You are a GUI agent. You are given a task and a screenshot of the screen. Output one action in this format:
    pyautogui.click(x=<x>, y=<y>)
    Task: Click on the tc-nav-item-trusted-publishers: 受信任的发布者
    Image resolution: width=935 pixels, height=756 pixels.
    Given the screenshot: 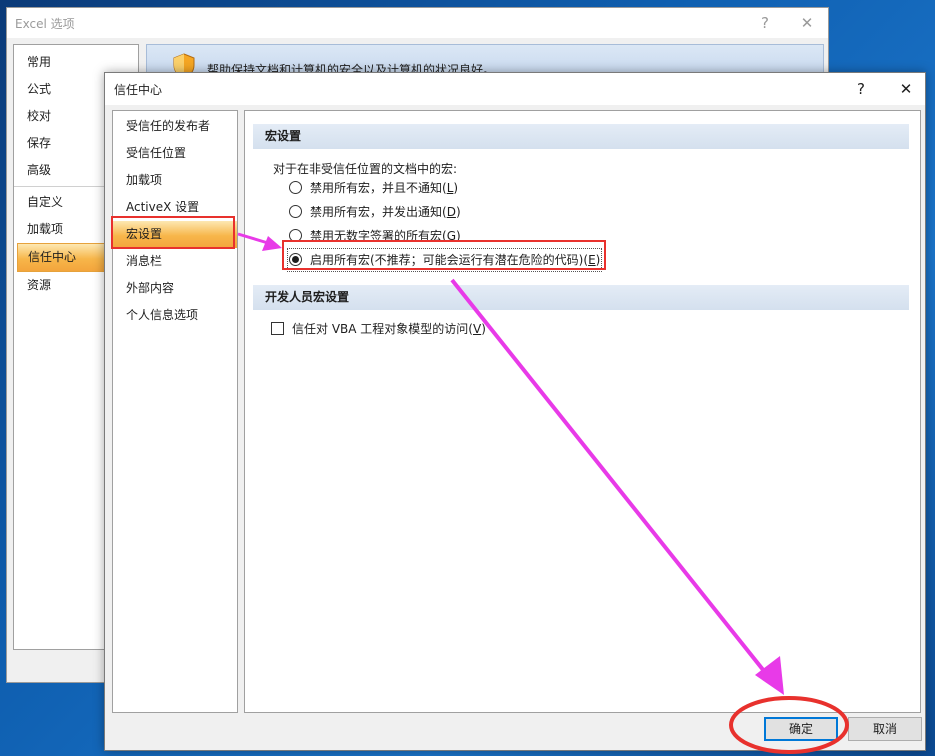 What is the action you would take?
    pyautogui.click(x=175, y=126)
    